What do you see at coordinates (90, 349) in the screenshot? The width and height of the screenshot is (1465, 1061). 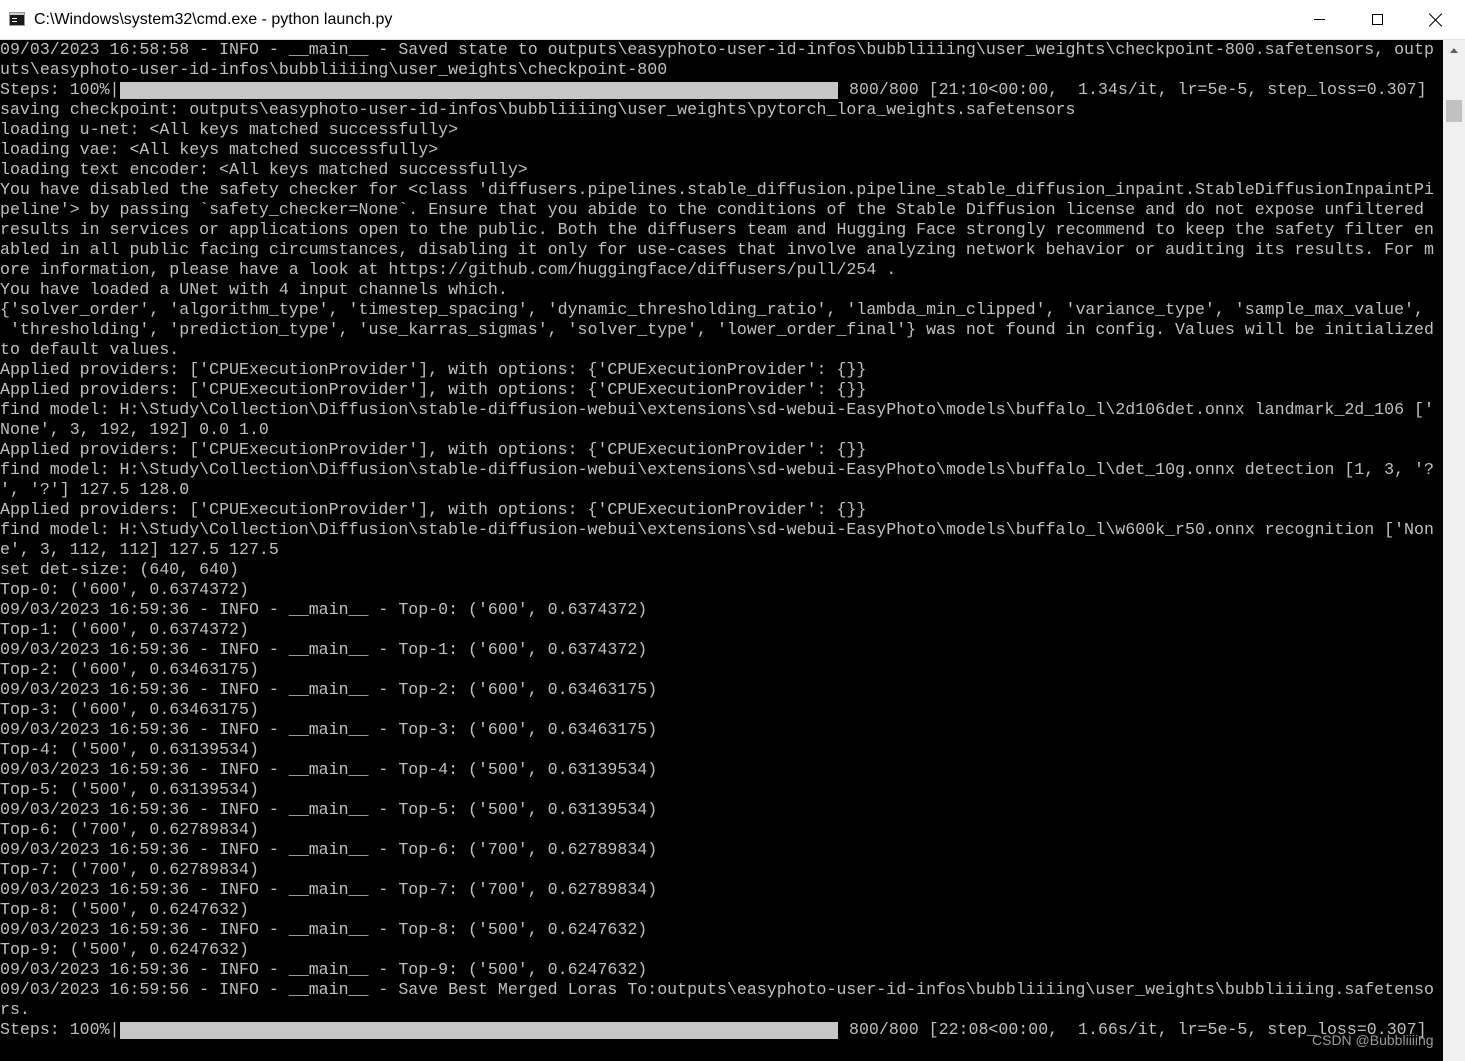 I see `console-line: to default values.` at bounding box center [90, 349].